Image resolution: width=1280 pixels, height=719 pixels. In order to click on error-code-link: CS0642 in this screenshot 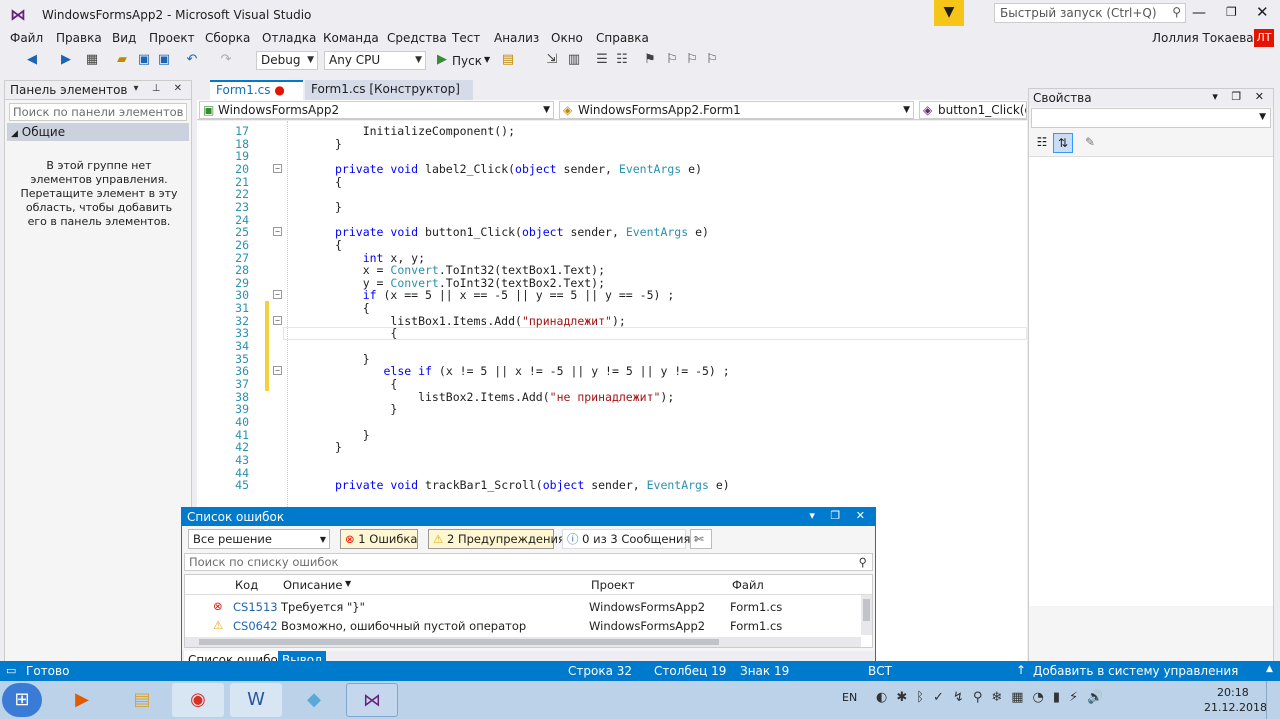, I will do `click(255, 626)`.